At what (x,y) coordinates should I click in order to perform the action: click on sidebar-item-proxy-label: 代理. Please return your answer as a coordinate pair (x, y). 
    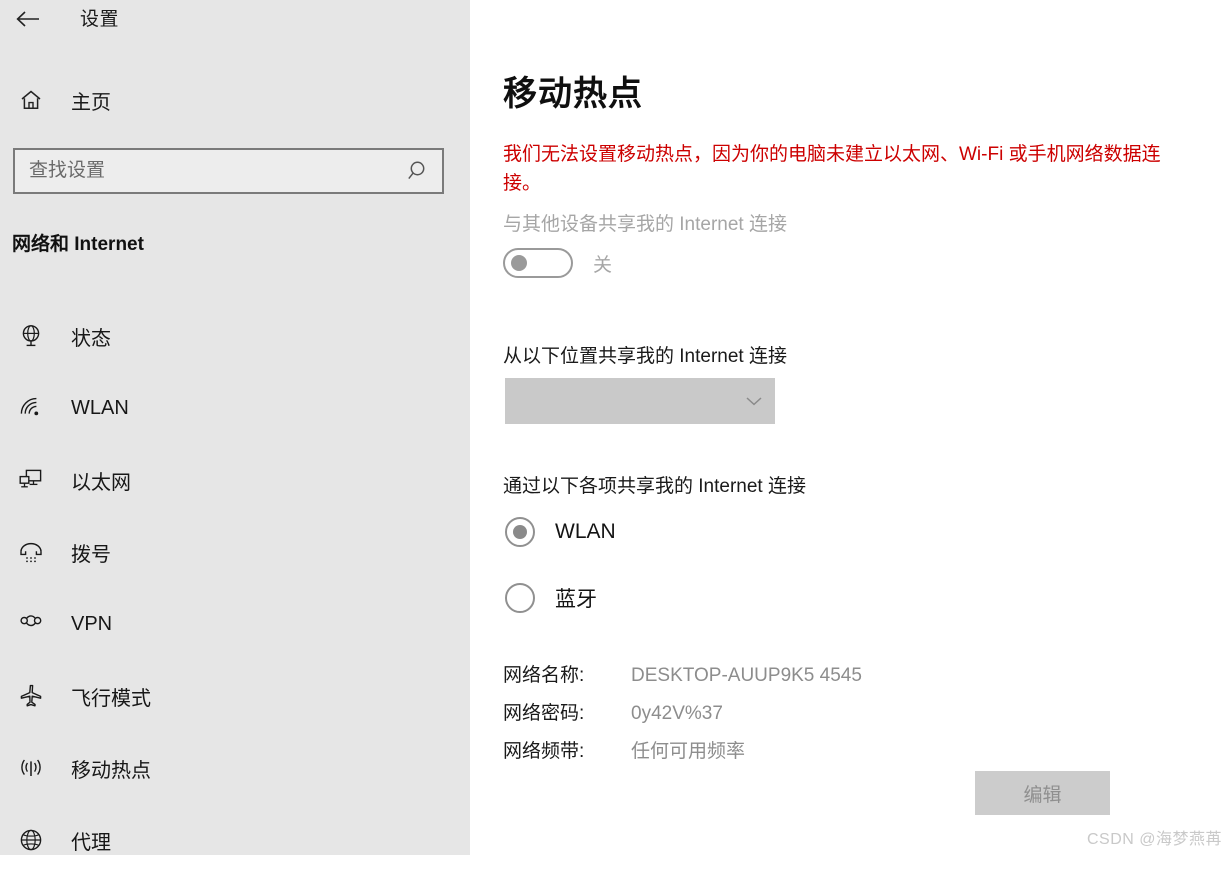
    Looking at the image, I should click on (91, 842).